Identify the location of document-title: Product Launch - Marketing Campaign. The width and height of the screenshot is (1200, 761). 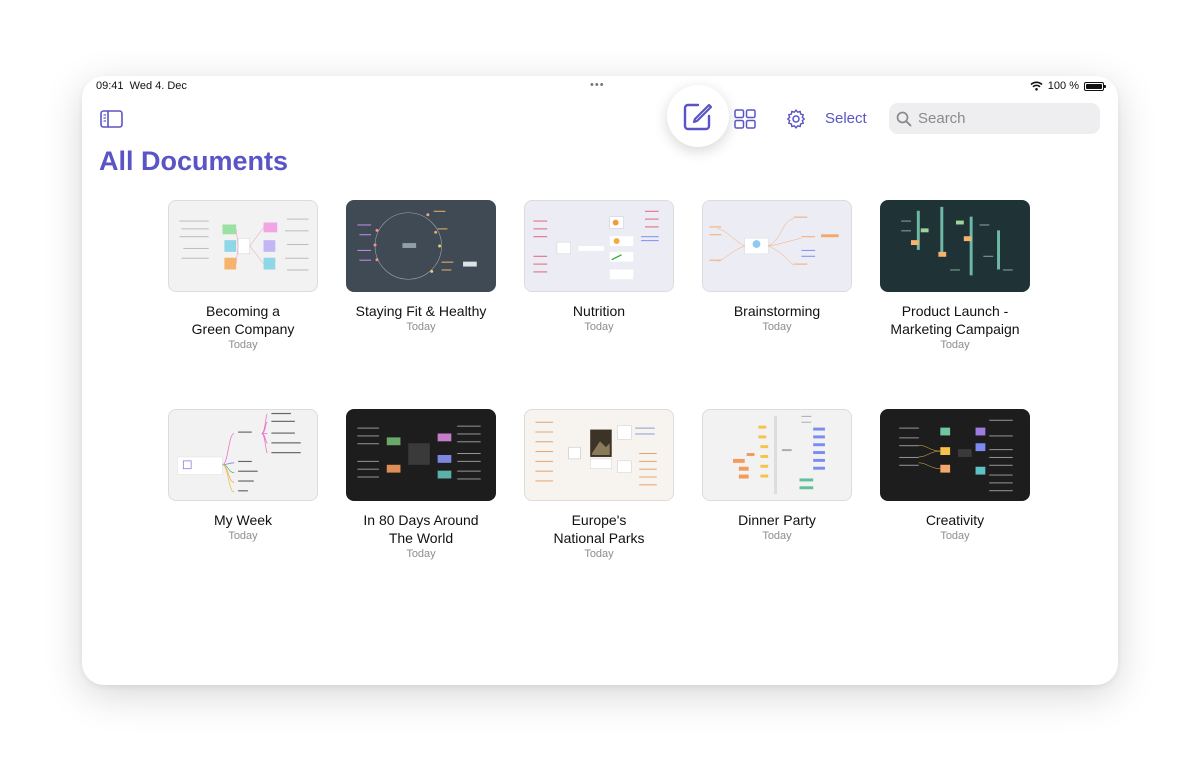
(955, 320).